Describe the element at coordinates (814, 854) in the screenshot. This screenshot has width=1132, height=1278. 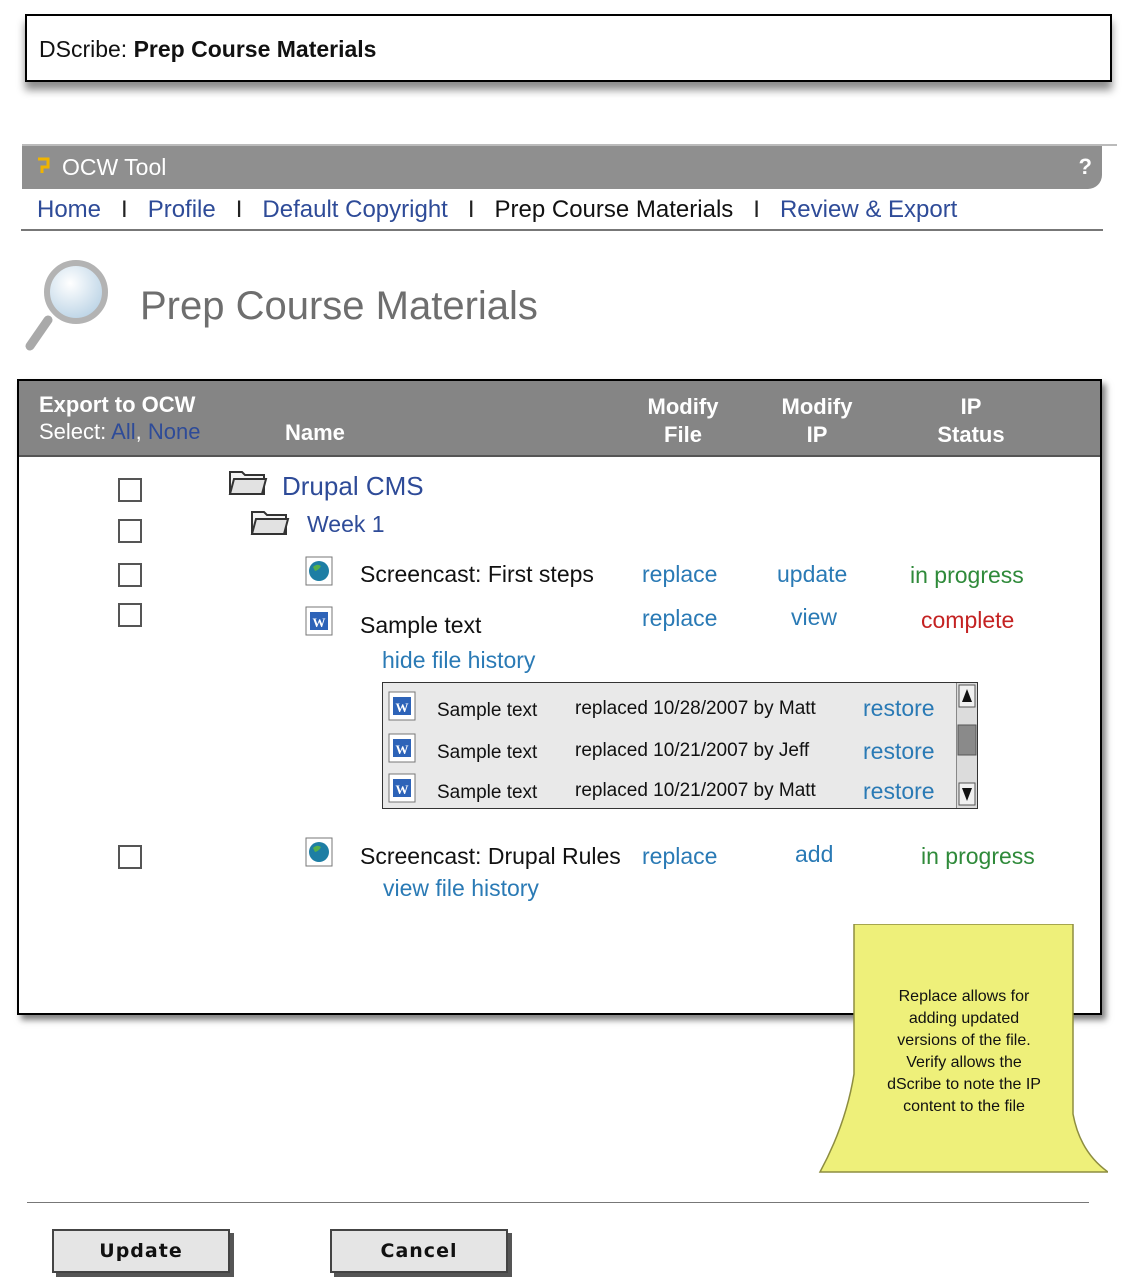
I see `add-ip-link: add` at that location.